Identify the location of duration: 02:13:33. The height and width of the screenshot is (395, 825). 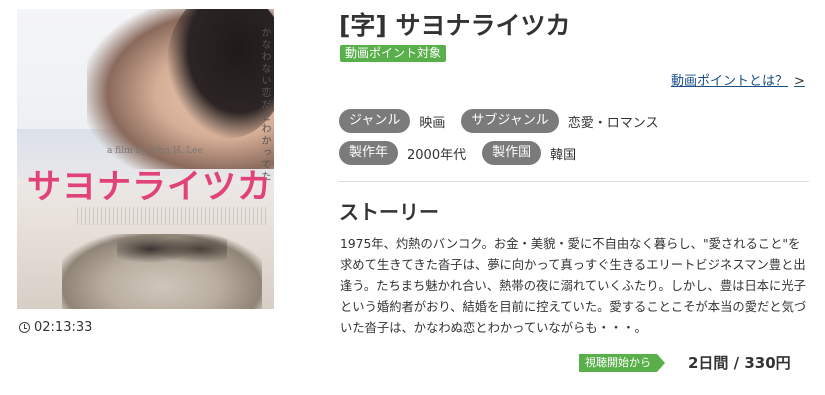
(55, 327).